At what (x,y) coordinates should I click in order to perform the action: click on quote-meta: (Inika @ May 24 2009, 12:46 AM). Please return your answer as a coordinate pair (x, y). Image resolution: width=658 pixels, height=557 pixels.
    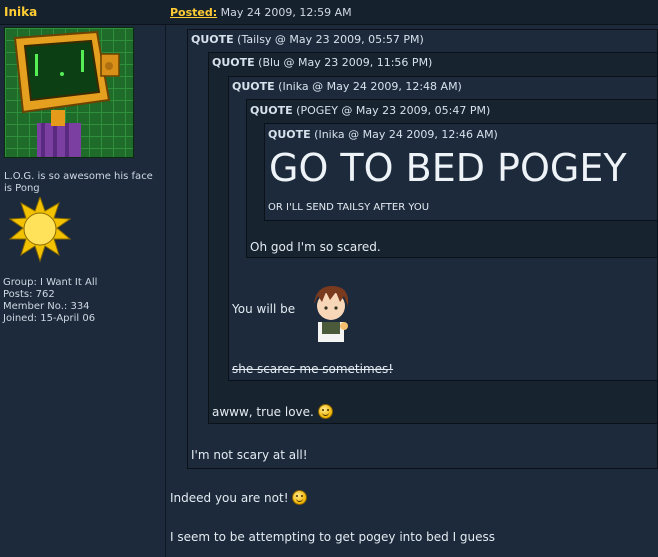
    Looking at the image, I should click on (406, 134).